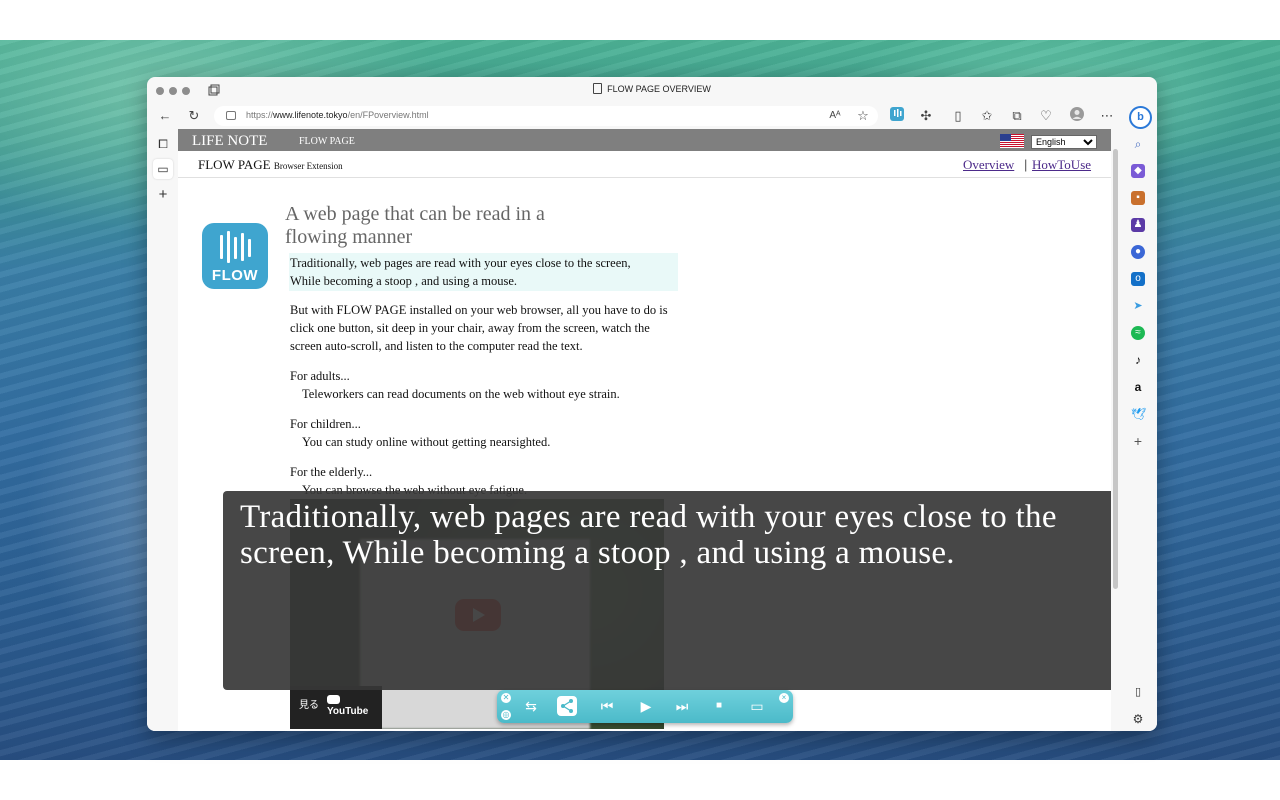 This screenshot has width=1280, height=800. What do you see at coordinates (644, 140) in the screenshot?
I see `site-navigation: LIFE NOTE FLOW PAGE English` at bounding box center [644, 140].